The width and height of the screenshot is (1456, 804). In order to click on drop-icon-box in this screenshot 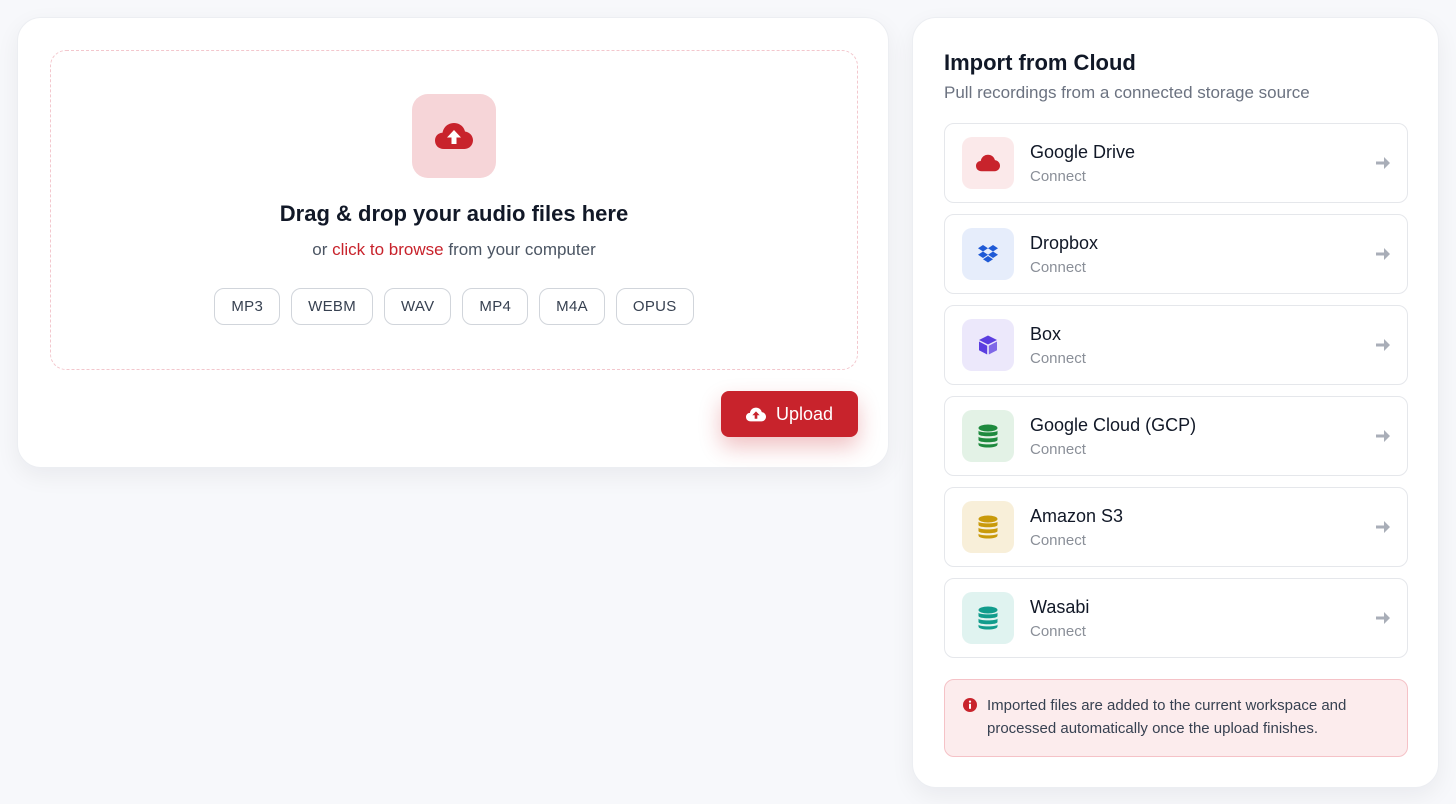, I will do `click(454, 136)`.